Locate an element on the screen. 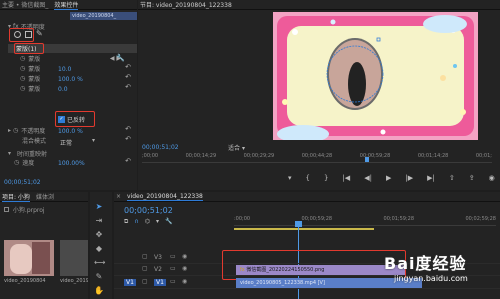 The width and height of the screenshot is (500, 299). track-label: V1 is located at coordinates (160, 282).